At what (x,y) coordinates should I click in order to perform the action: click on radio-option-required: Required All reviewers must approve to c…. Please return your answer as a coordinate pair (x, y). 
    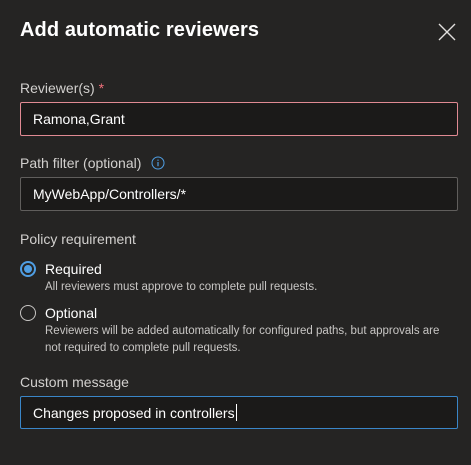
    Looking at the image, I should click on (239, 277).